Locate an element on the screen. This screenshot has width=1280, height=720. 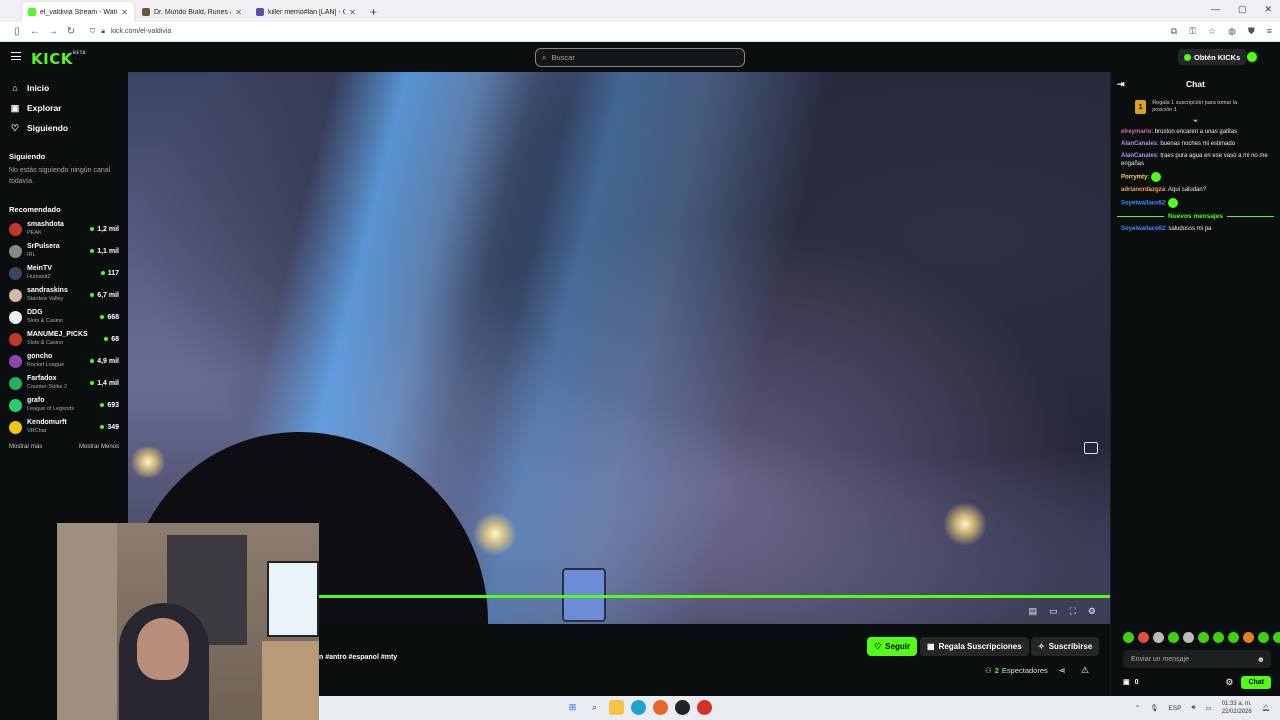
home-icon: ⌂ is located at coordinates (15, 88).